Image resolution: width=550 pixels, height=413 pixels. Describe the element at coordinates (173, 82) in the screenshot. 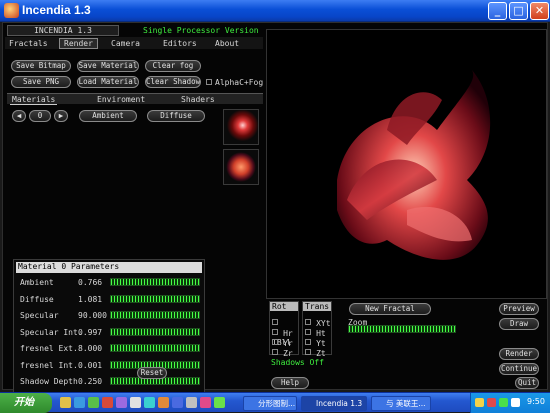

I see `clear-shadows-button: Clear Shadows` at that location.